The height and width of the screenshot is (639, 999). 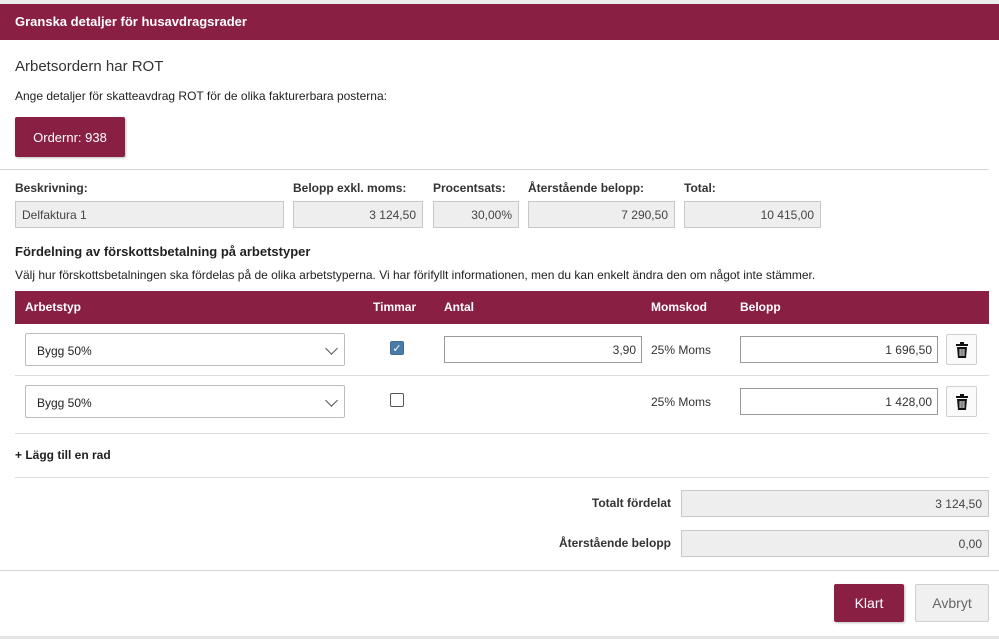 I want to click on total-label: Total:, so click(x=700, y=188).